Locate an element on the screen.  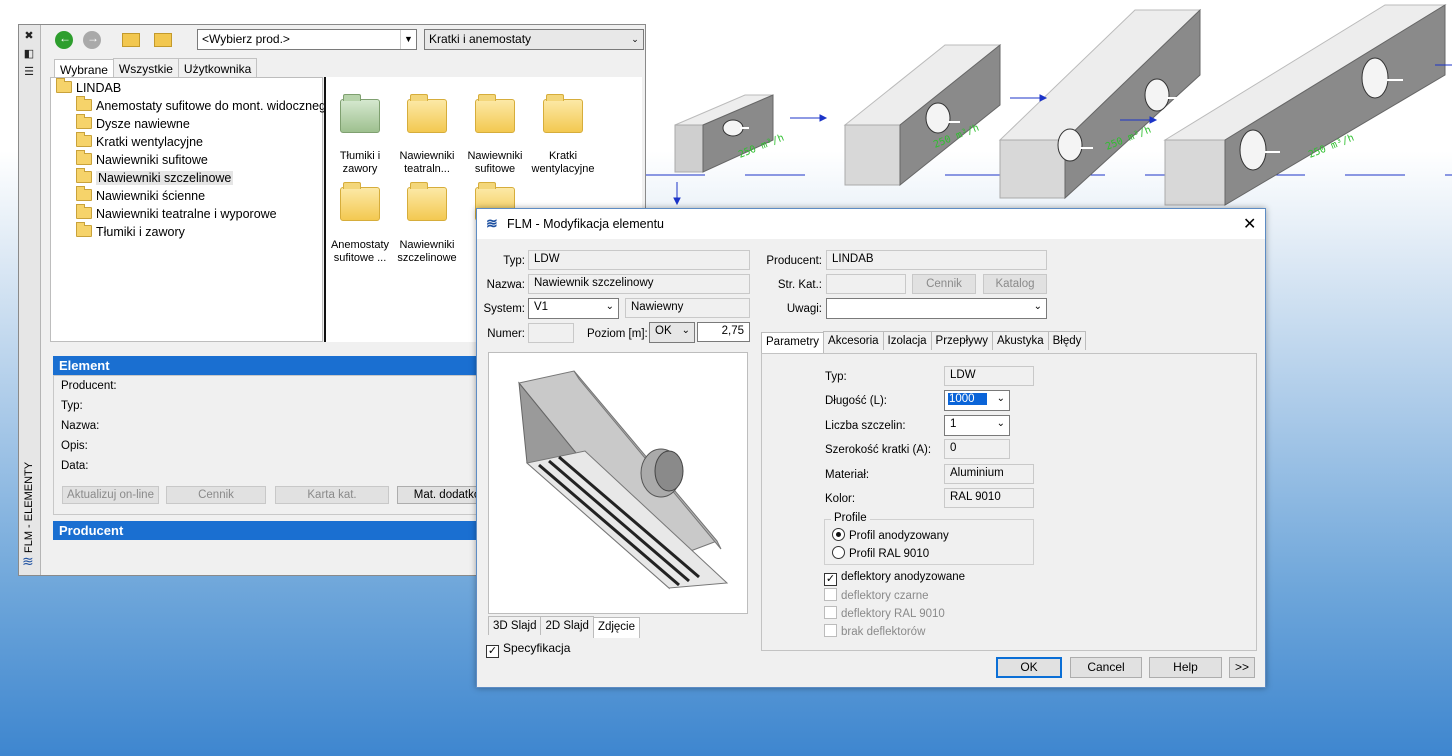
close-icon: ✕ is located at coordinates (1249, 224).